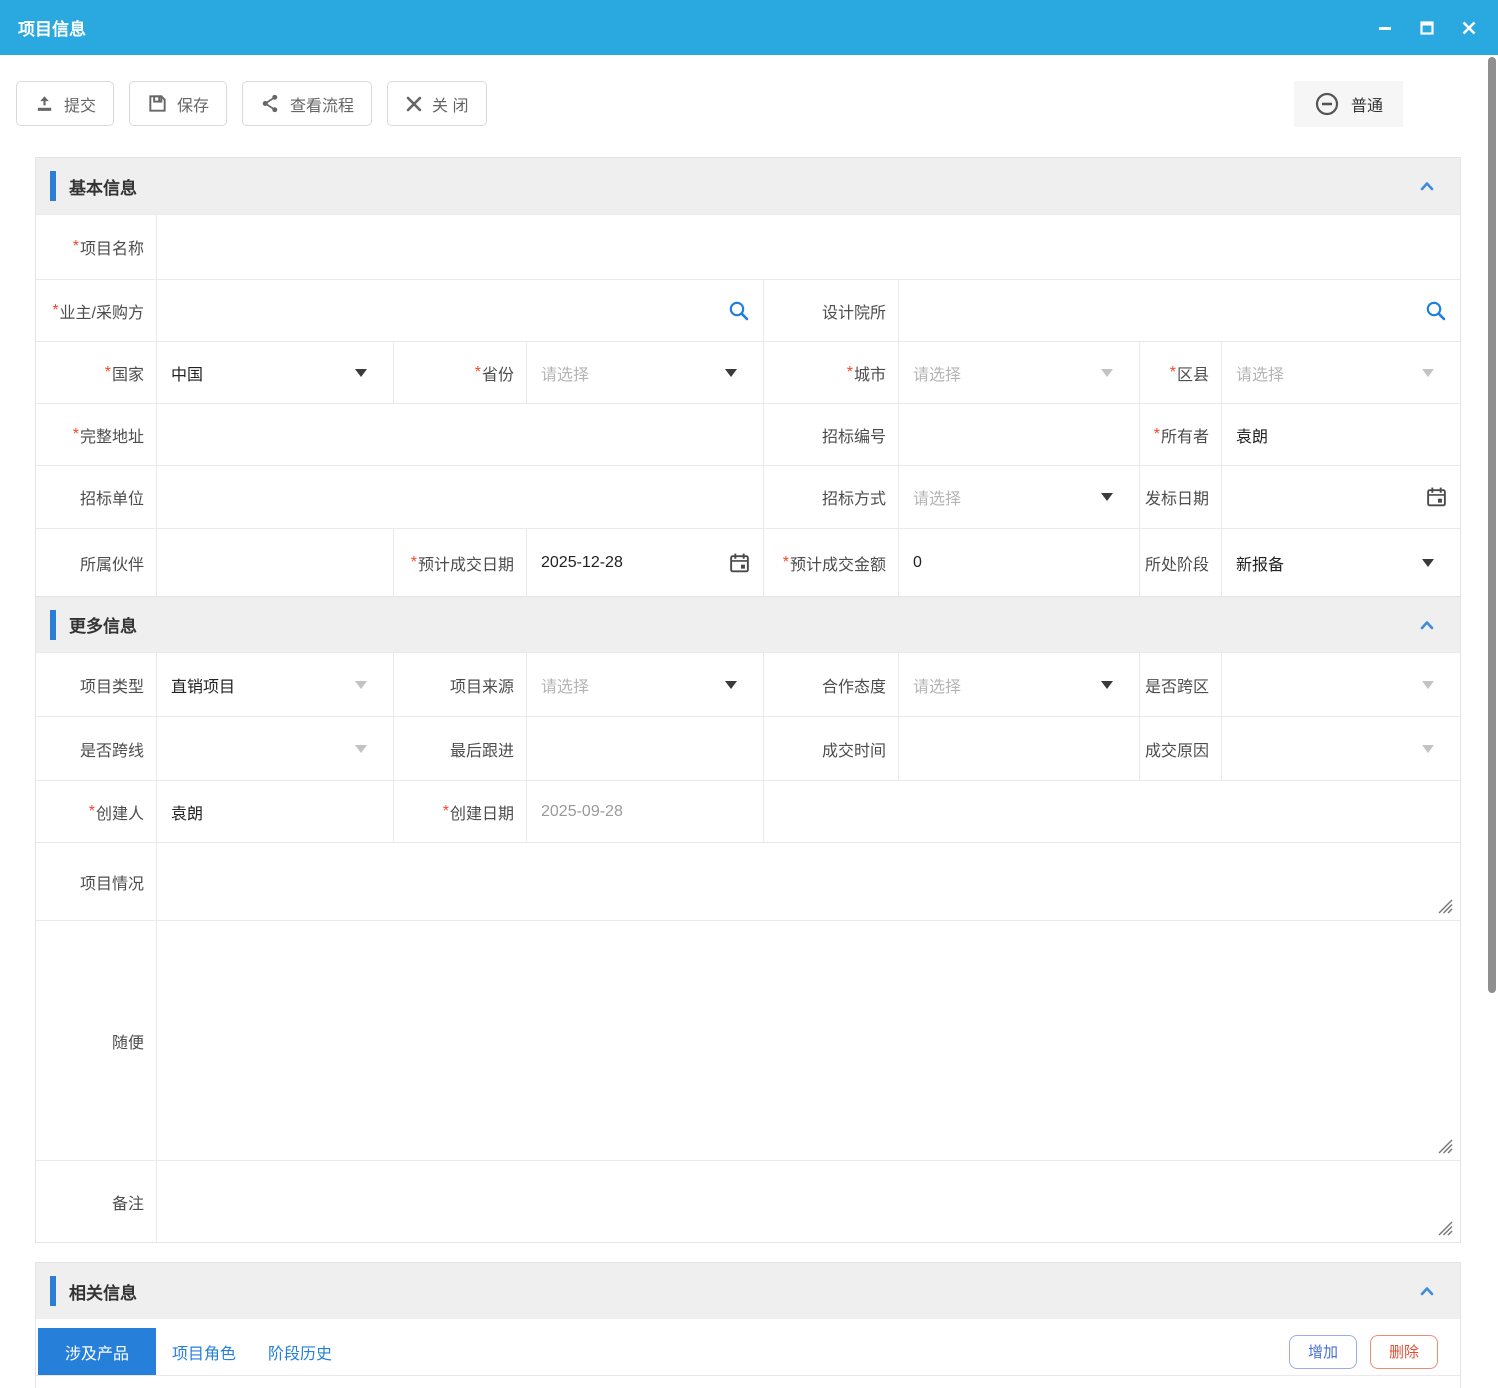  What do you see at coordinates (178, 103) in the screenshot?
I see `save-button: 保存` at bounding box center [178, 103].